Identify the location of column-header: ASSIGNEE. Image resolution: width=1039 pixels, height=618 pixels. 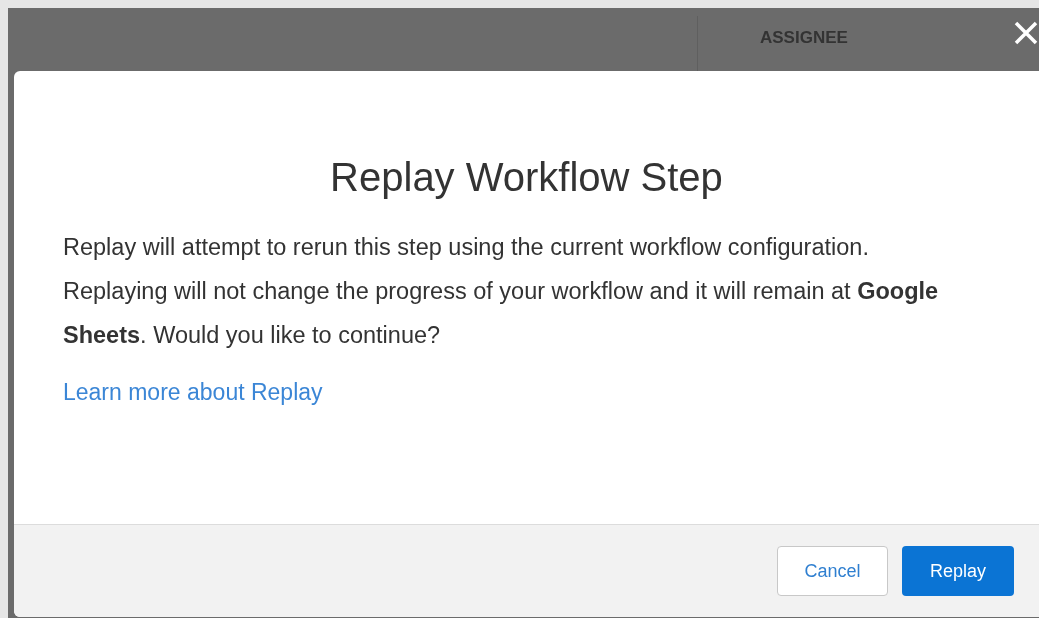
(804, 38).